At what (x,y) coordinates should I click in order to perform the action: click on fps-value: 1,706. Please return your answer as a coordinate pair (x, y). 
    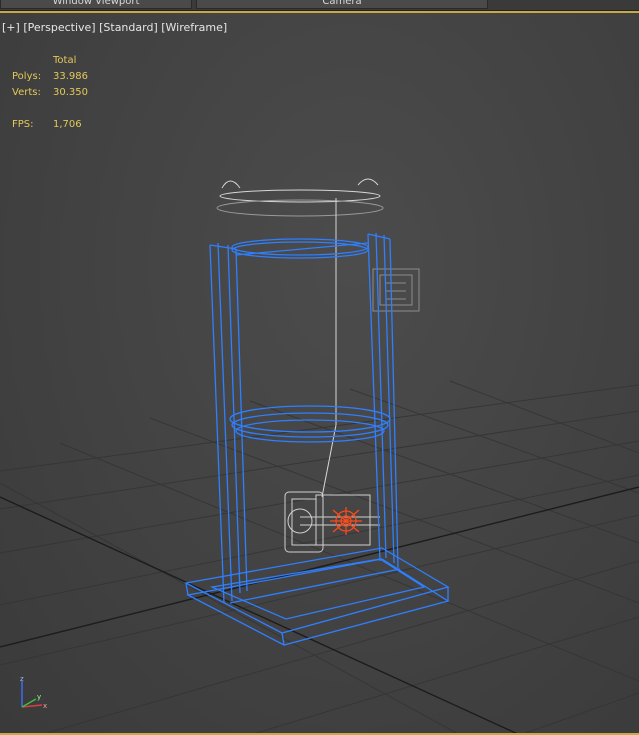
    Looking at the image, I should click on (67, 124).